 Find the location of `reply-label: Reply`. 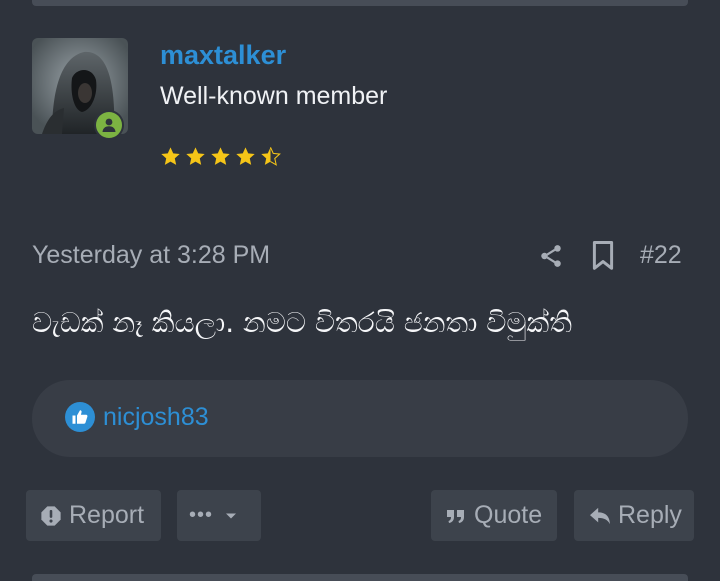

reply-label: Reply is located at coordinates (650, 515).